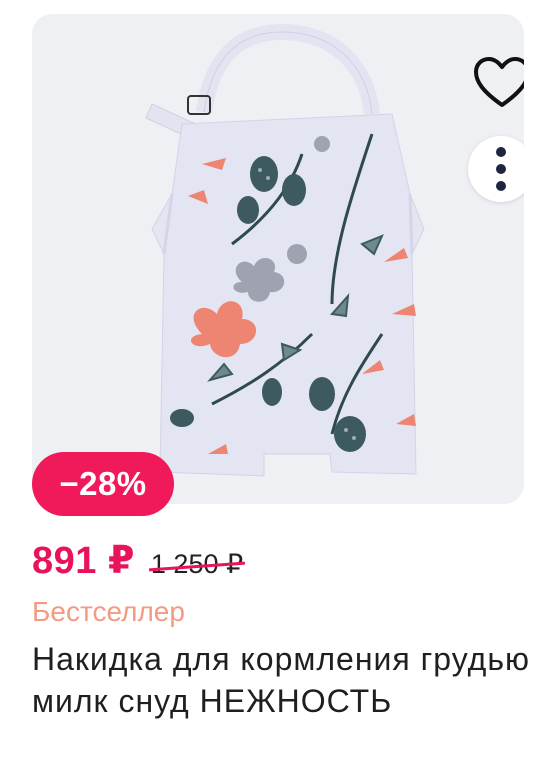 This screenshot has width=549, height=778. I want to click on heart-outline-icon, so click(499, 82).